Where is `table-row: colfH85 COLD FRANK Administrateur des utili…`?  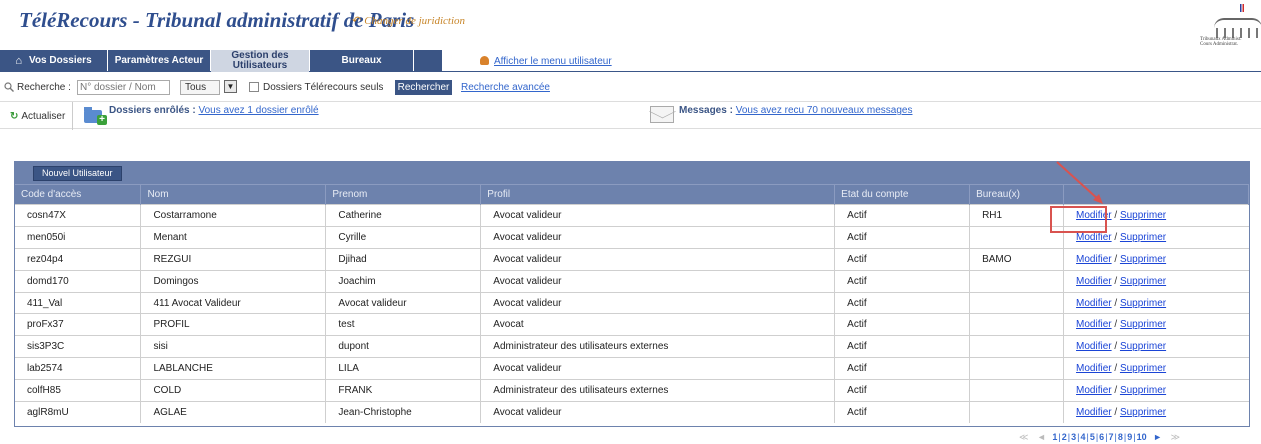
table-row: colfH85 COLD FRANK Administrateur des utili… is located at coordinates (632, 390).